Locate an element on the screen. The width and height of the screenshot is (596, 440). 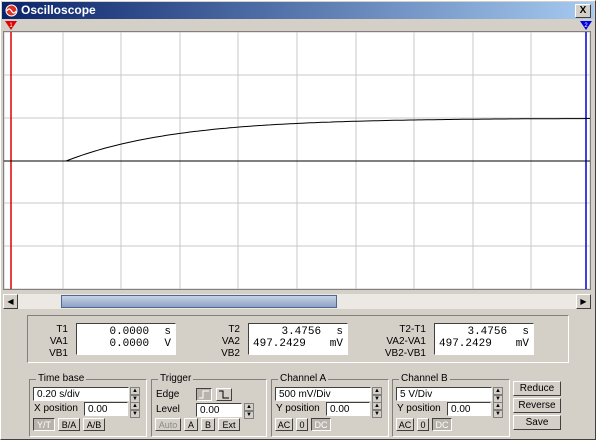
channel-b-title: Channel B is located at coordinates (424, 378).